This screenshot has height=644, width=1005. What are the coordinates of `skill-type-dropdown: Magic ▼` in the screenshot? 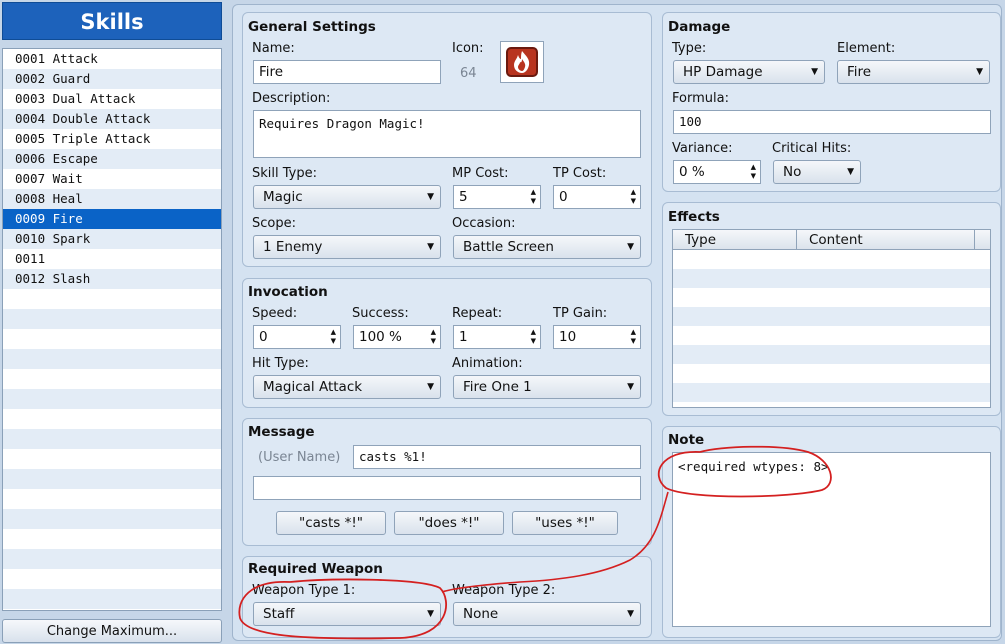 It's located at (347, 197).